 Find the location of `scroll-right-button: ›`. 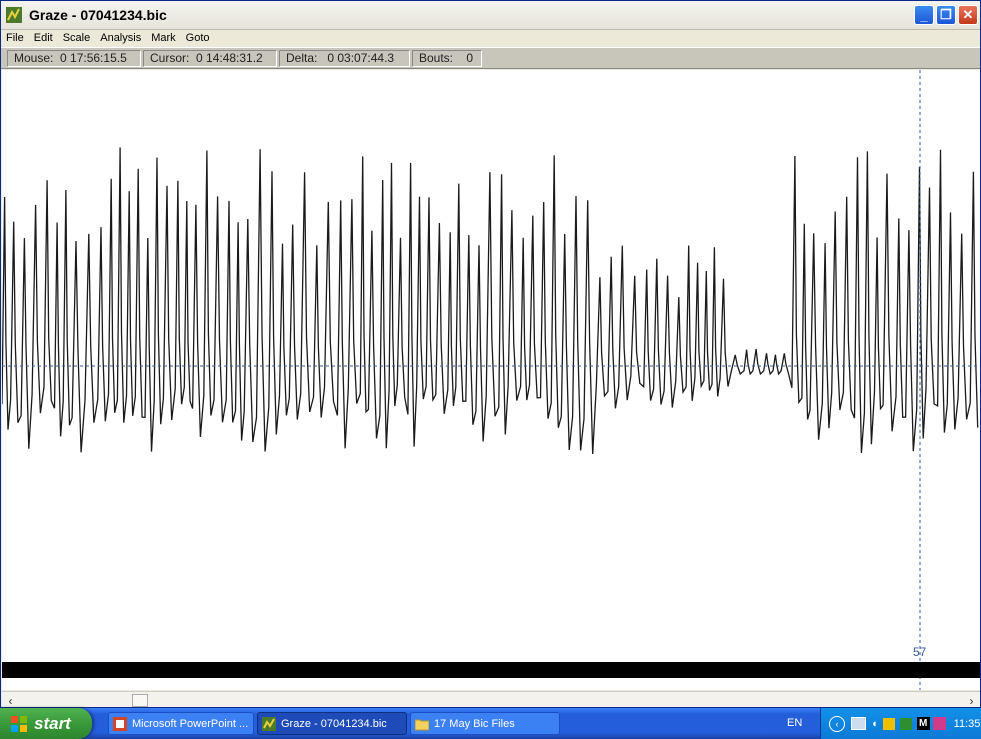

scroll-right-button: › is located at coordinates (971, 700).